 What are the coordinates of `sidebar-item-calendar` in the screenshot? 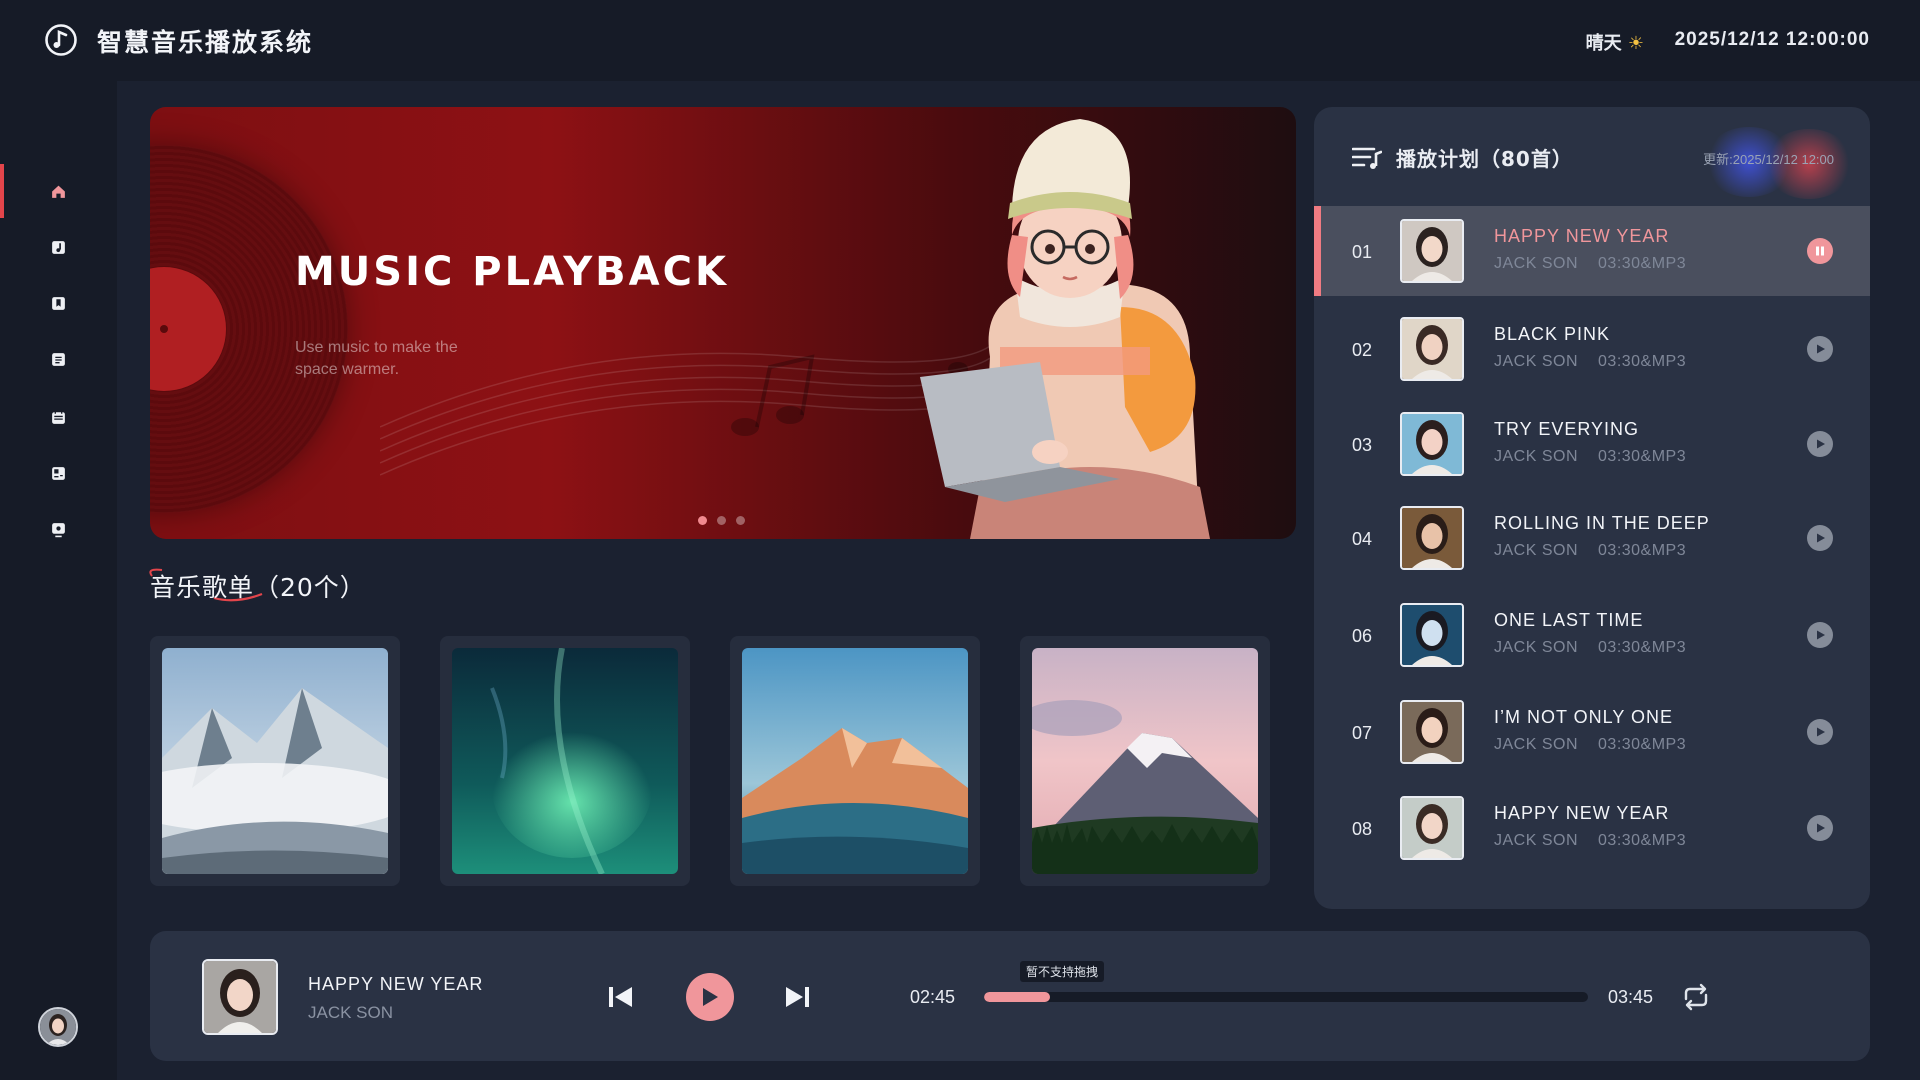 It's located at (58, 417).